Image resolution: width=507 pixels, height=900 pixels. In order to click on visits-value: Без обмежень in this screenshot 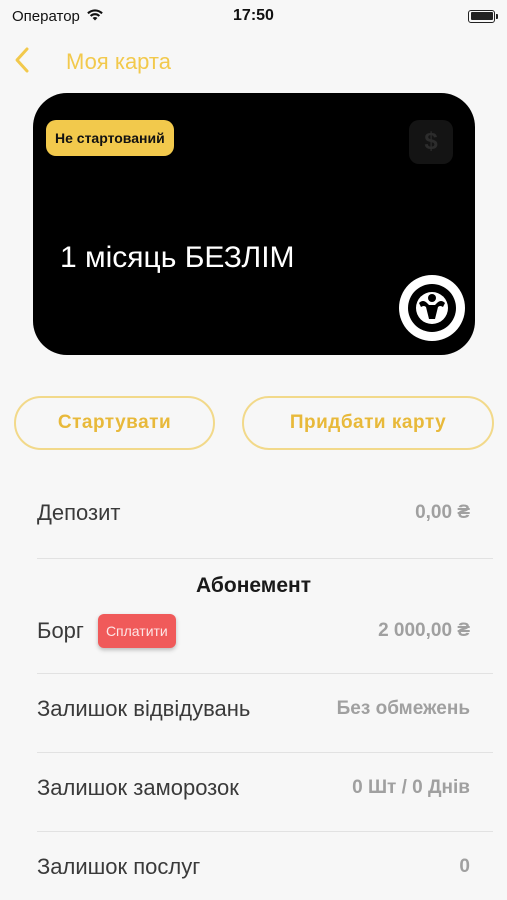, I will do `click(403, 708)`.